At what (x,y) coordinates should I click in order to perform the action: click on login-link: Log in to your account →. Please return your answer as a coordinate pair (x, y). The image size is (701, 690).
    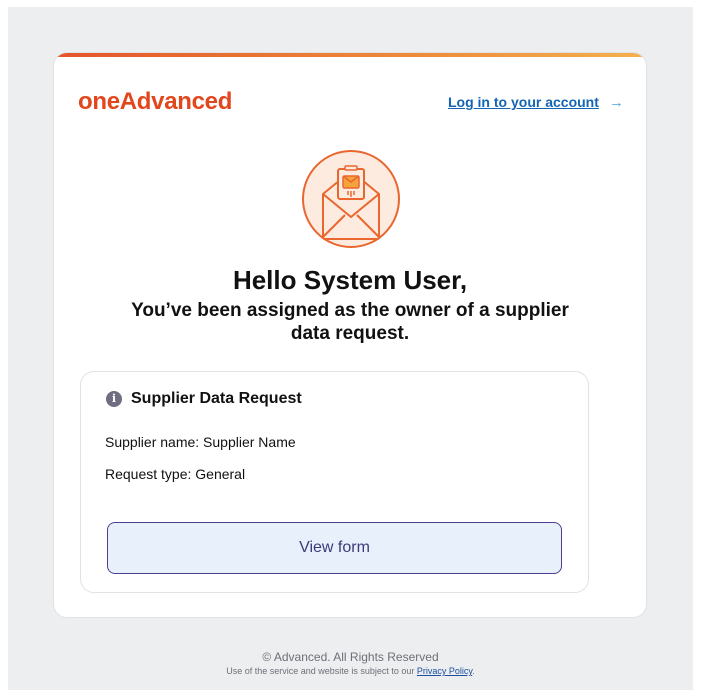
    Looking at the image, I should click on (536, 102).